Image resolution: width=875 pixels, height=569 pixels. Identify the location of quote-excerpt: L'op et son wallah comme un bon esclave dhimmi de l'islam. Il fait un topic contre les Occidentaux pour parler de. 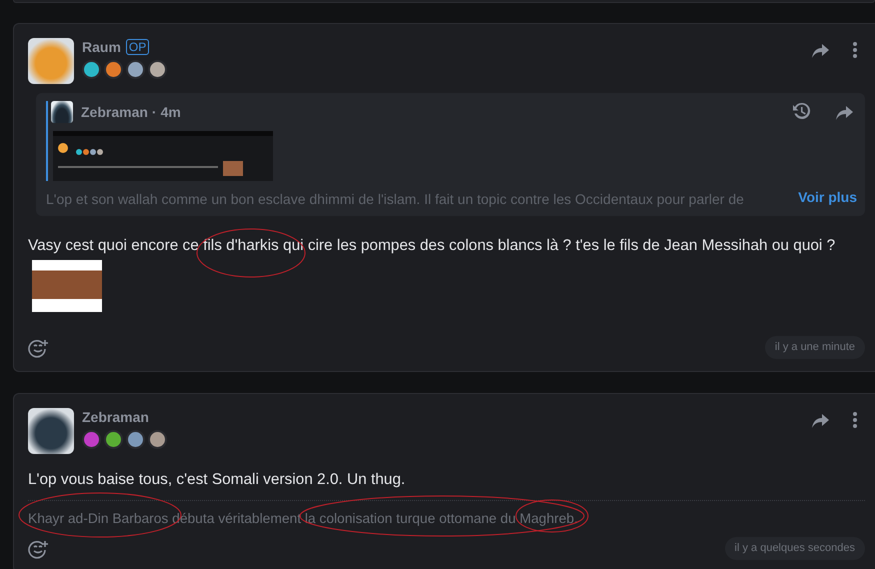
(395, 199).